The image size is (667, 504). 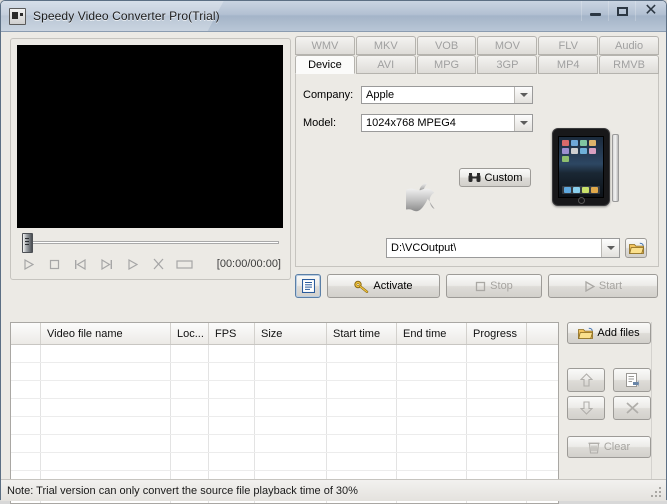 I want to click on tab-mpg: MPG, so click(x=446, y=64).